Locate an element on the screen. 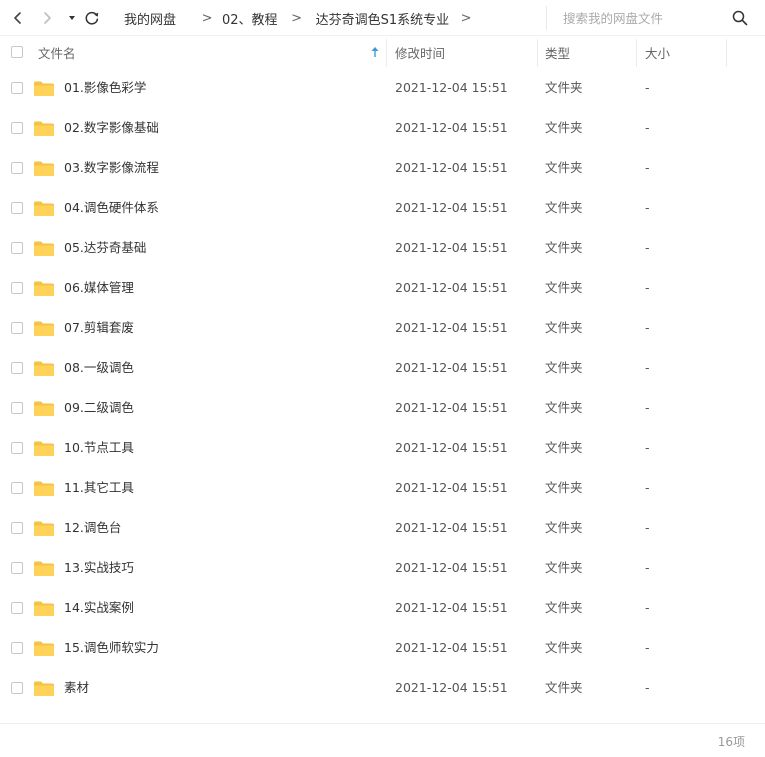 This screenshot has width=765, height=757. refresh-icon is located at coordinates (92, 18).